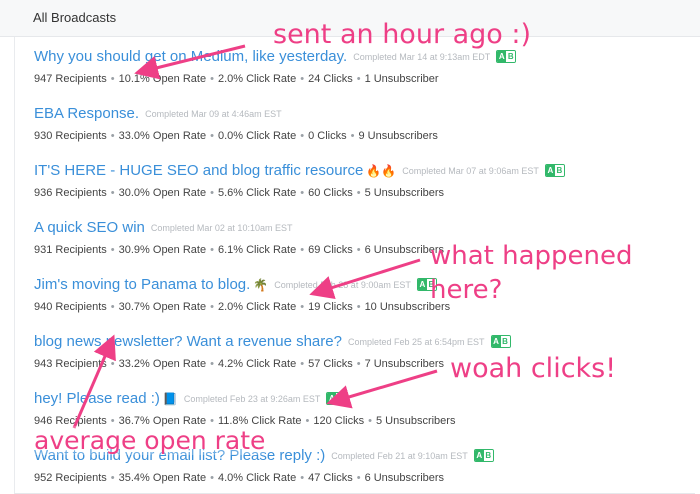 This screenshot has width=700, height=494. Describe the element at coordinates (382, 389) in the screenshot. I see `arrow-woah` at that location.